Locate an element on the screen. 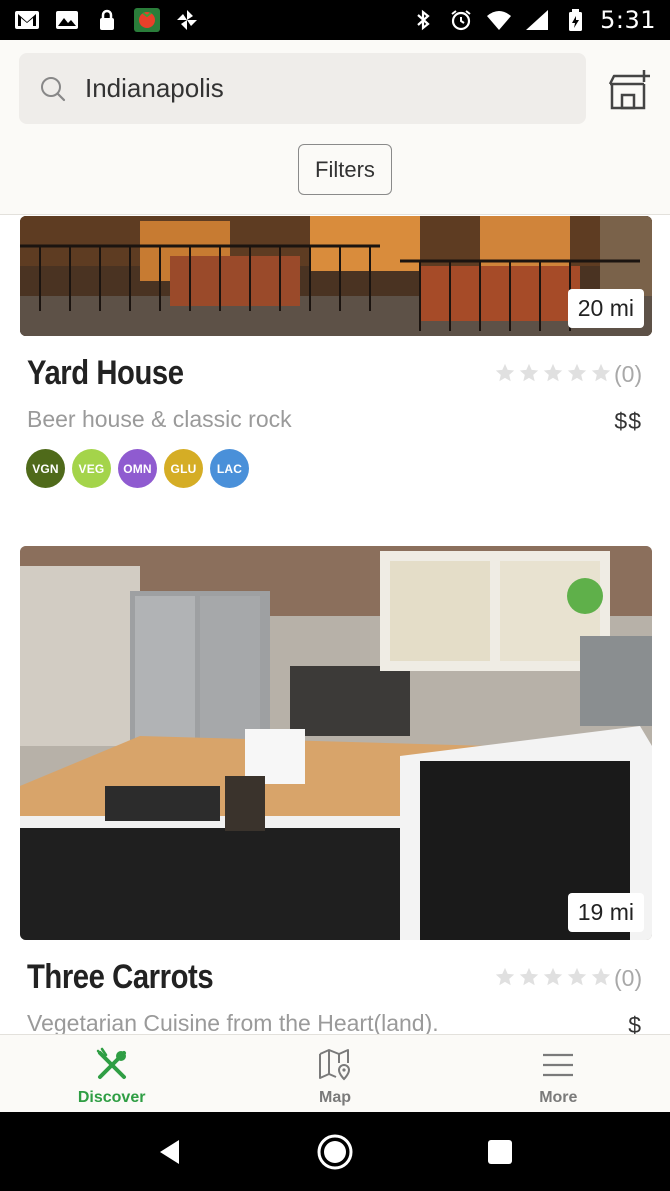 The width and height of the screenshot is (670, 1191). battery-icon is located at coordinates (576, 20).